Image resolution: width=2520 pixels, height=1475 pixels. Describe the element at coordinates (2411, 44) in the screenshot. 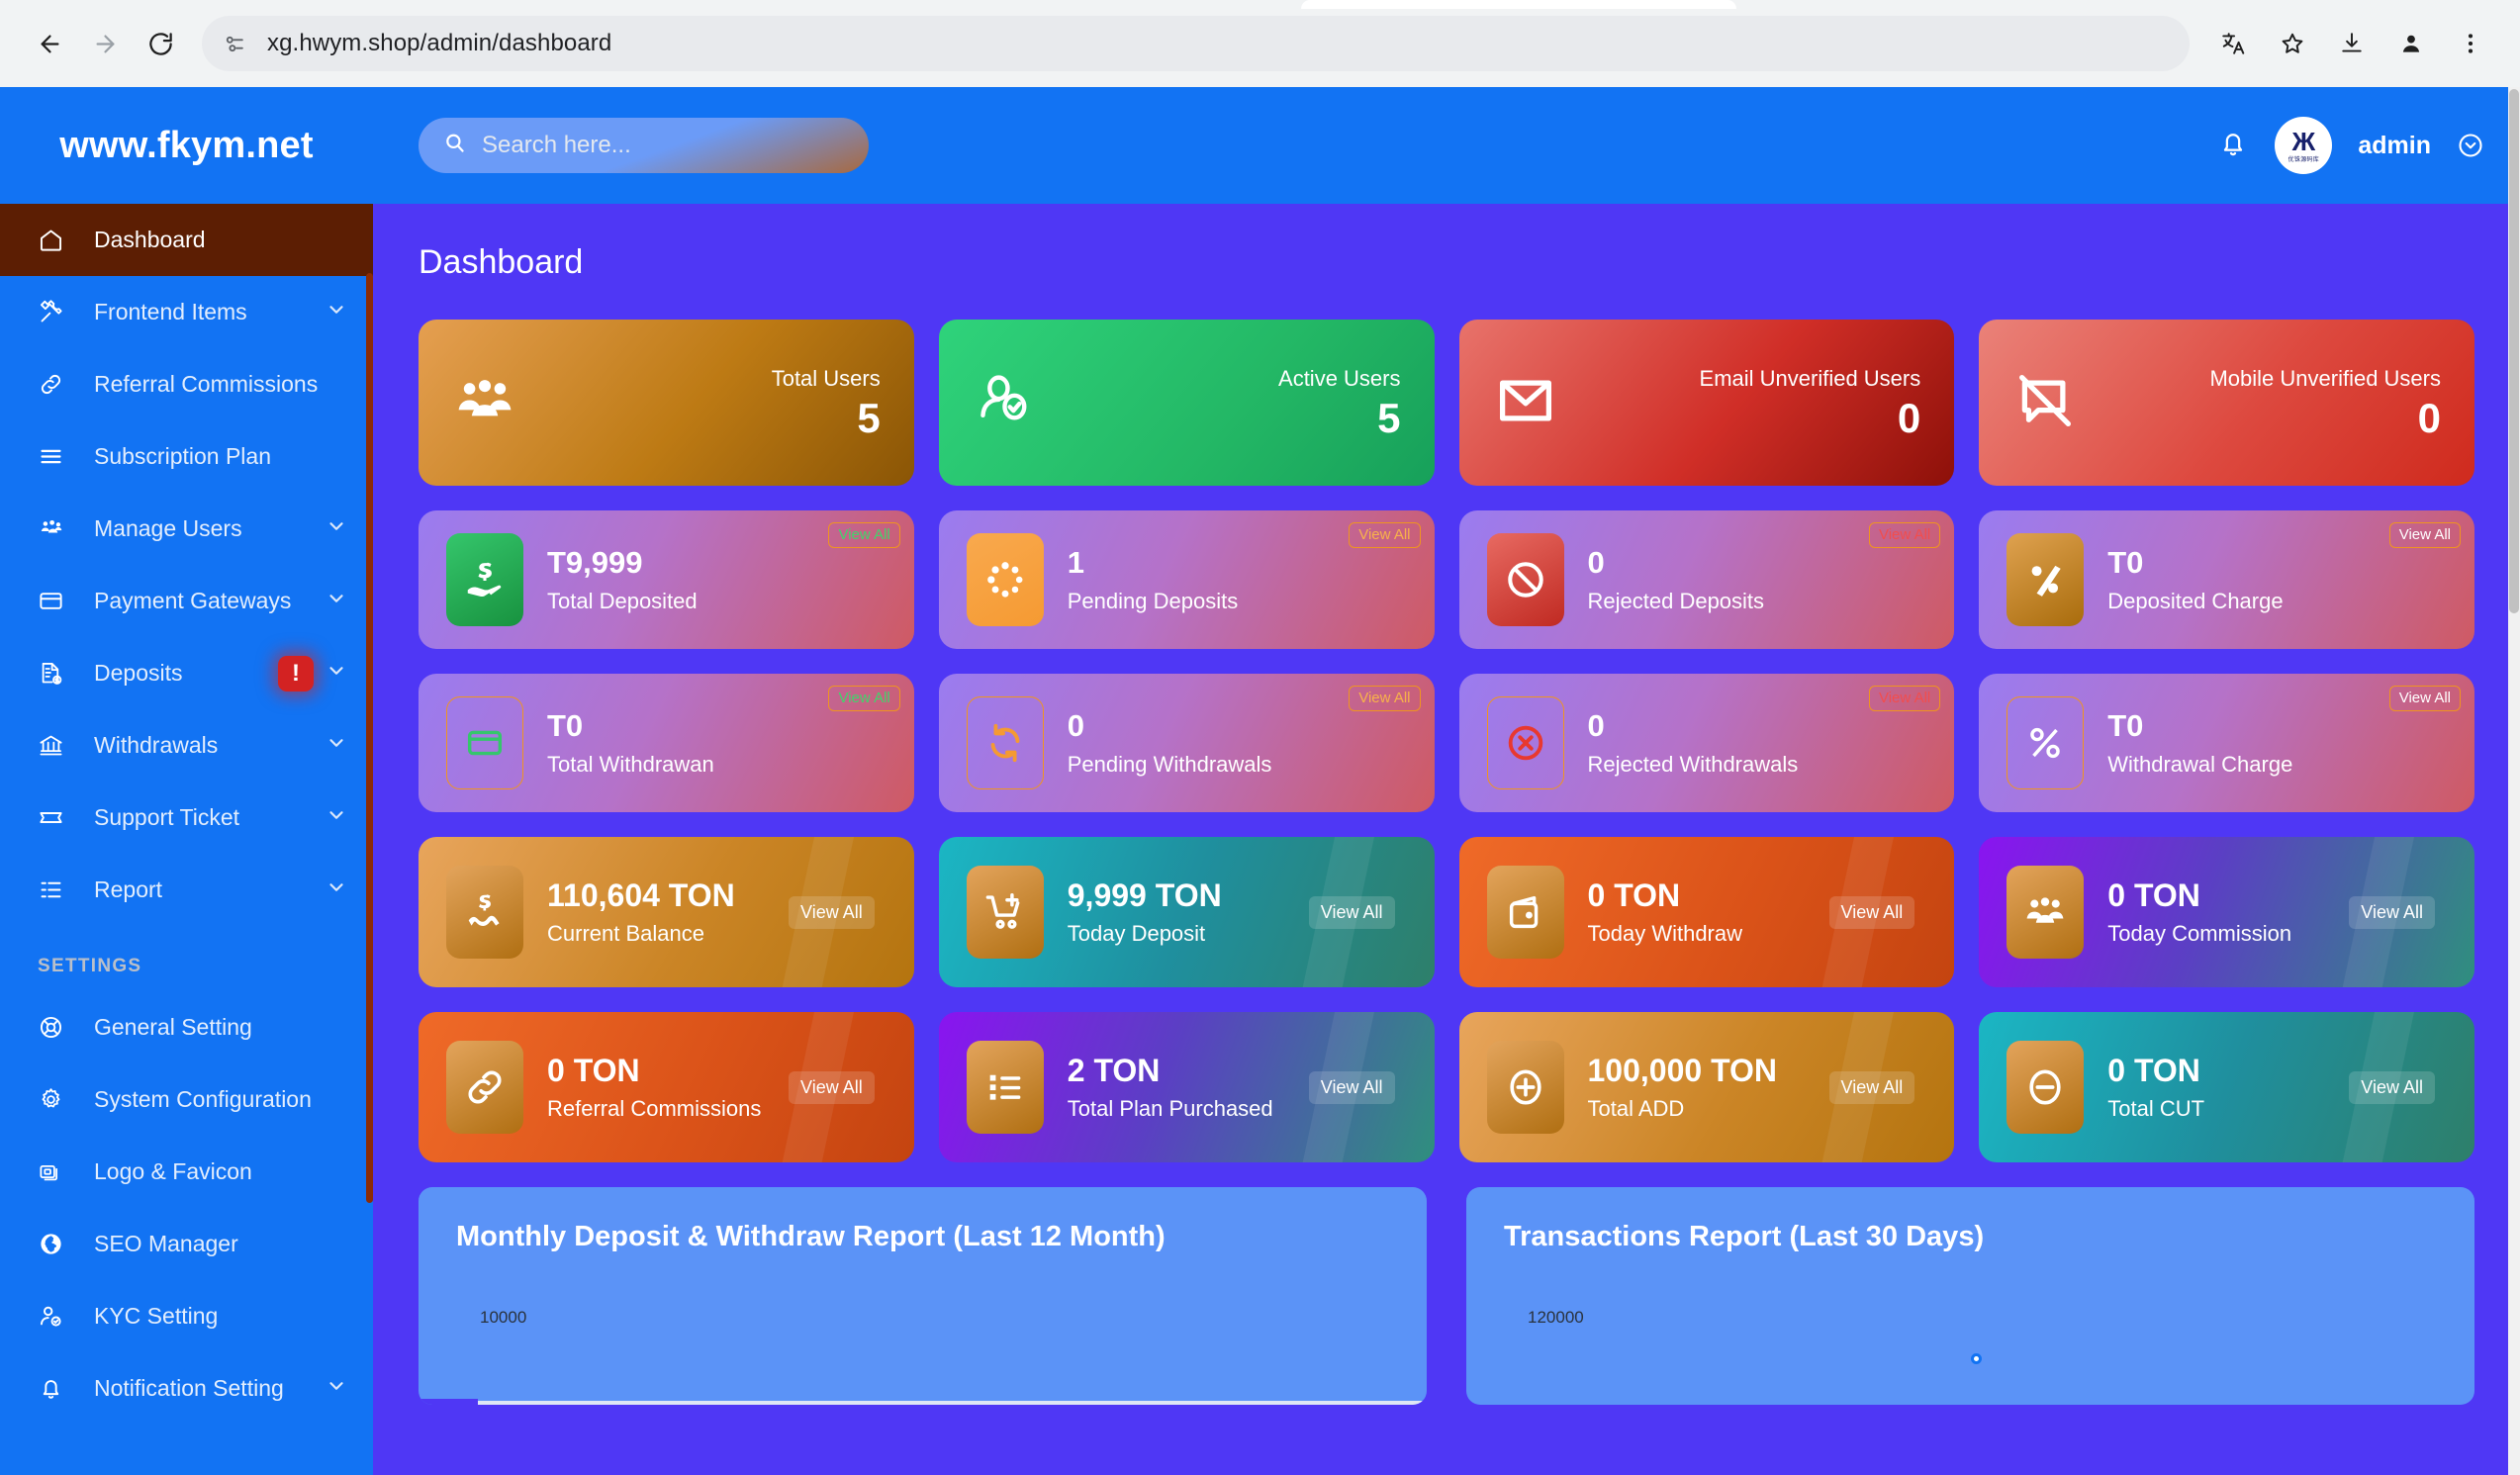

I see `profile-avatar-icon` at that location.